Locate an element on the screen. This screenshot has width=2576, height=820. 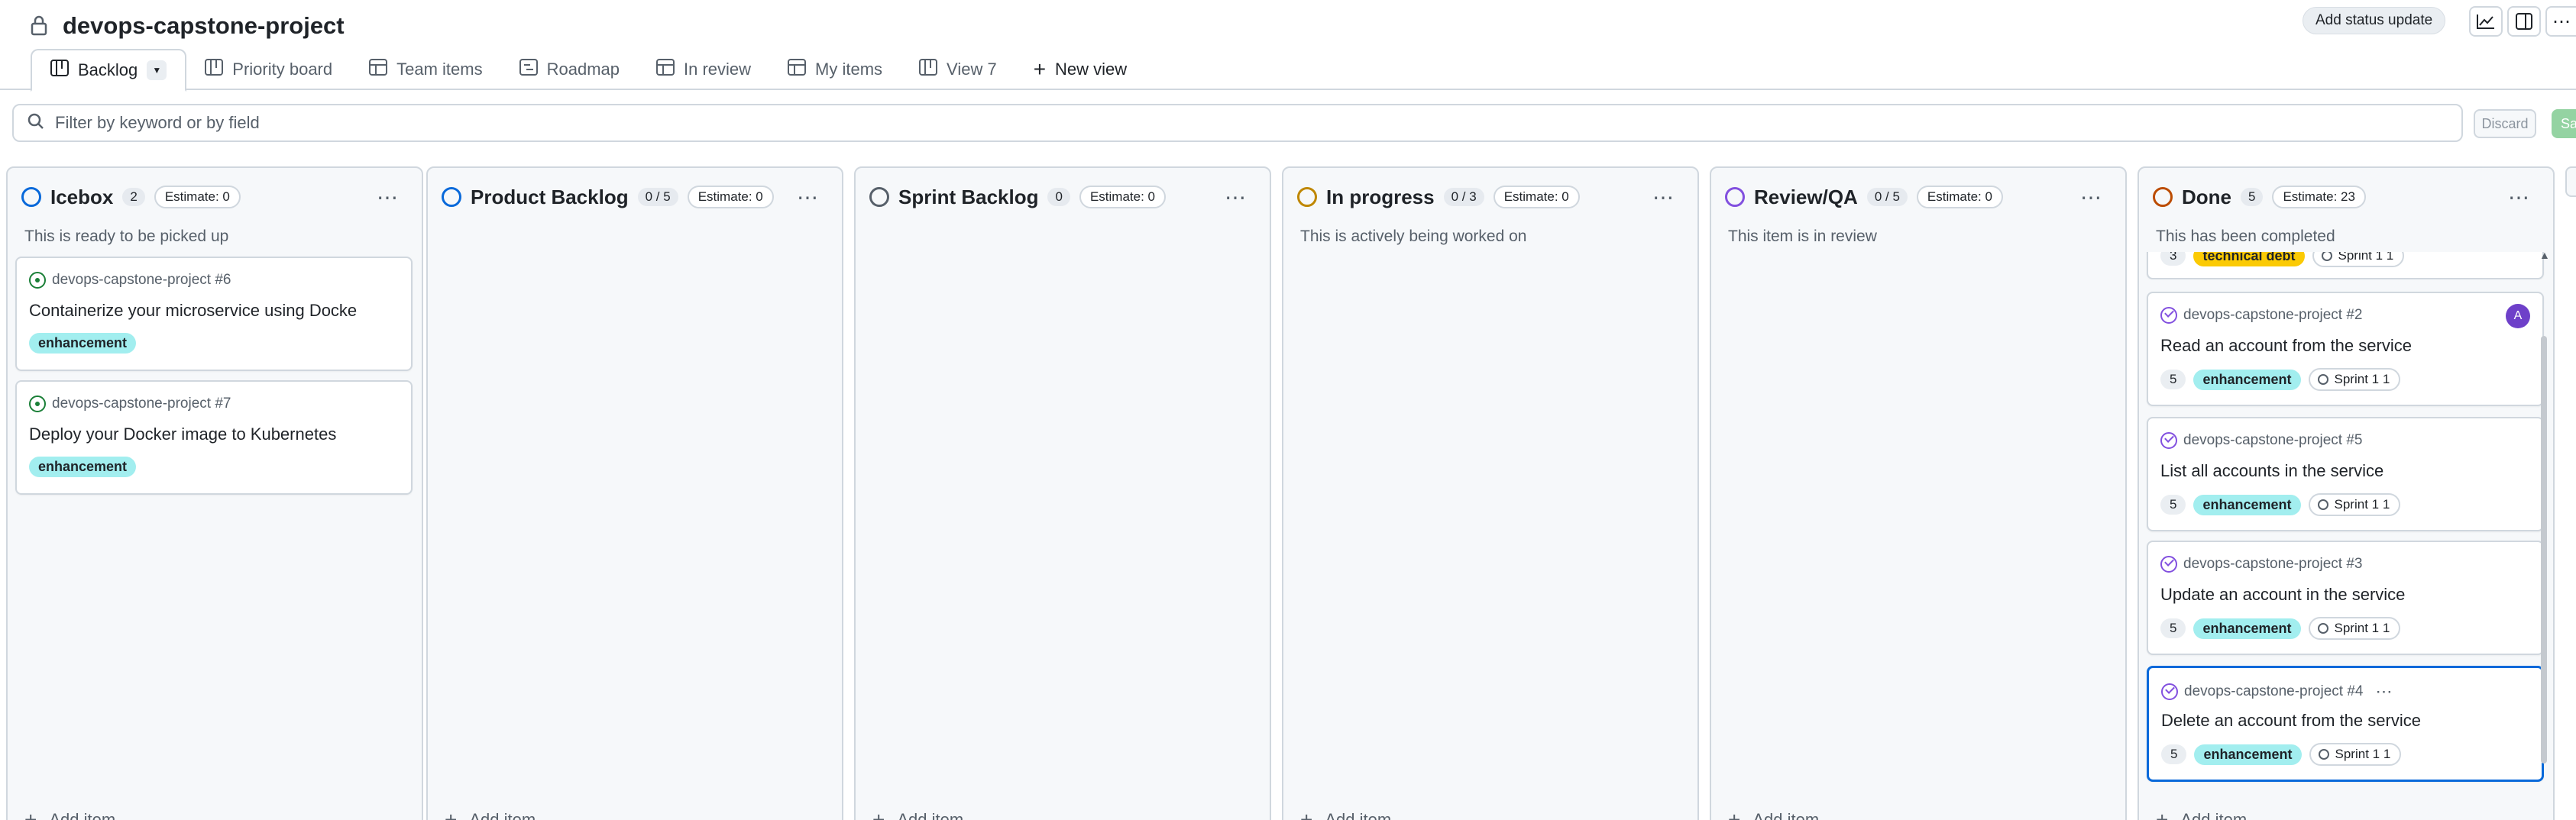
label-technical-debt: technical debt is located at coordinates (2249, 259).